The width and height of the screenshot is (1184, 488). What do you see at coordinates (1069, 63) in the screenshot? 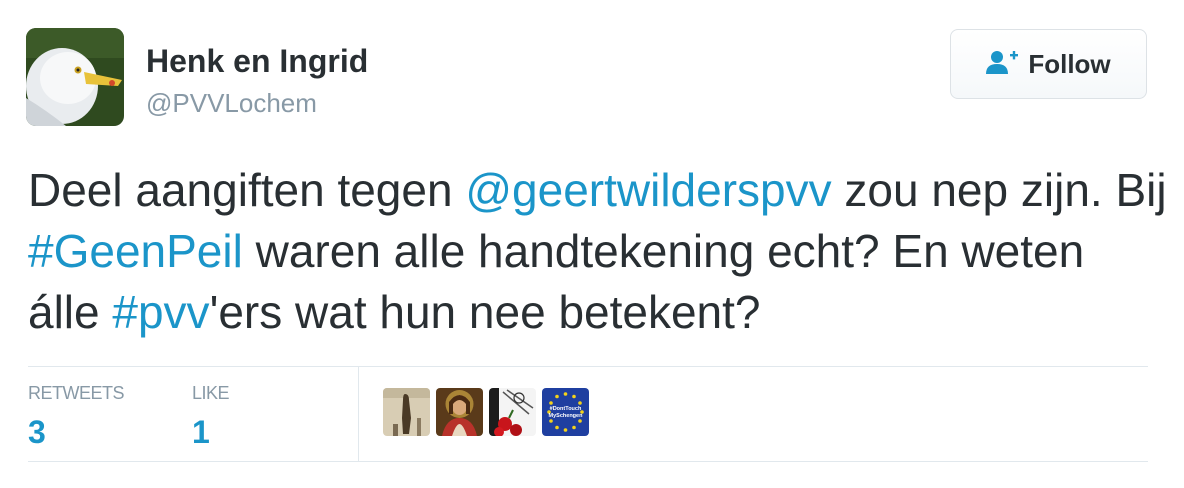
I see `follow-button-label: Follow` at bounding box center [1069, 63].